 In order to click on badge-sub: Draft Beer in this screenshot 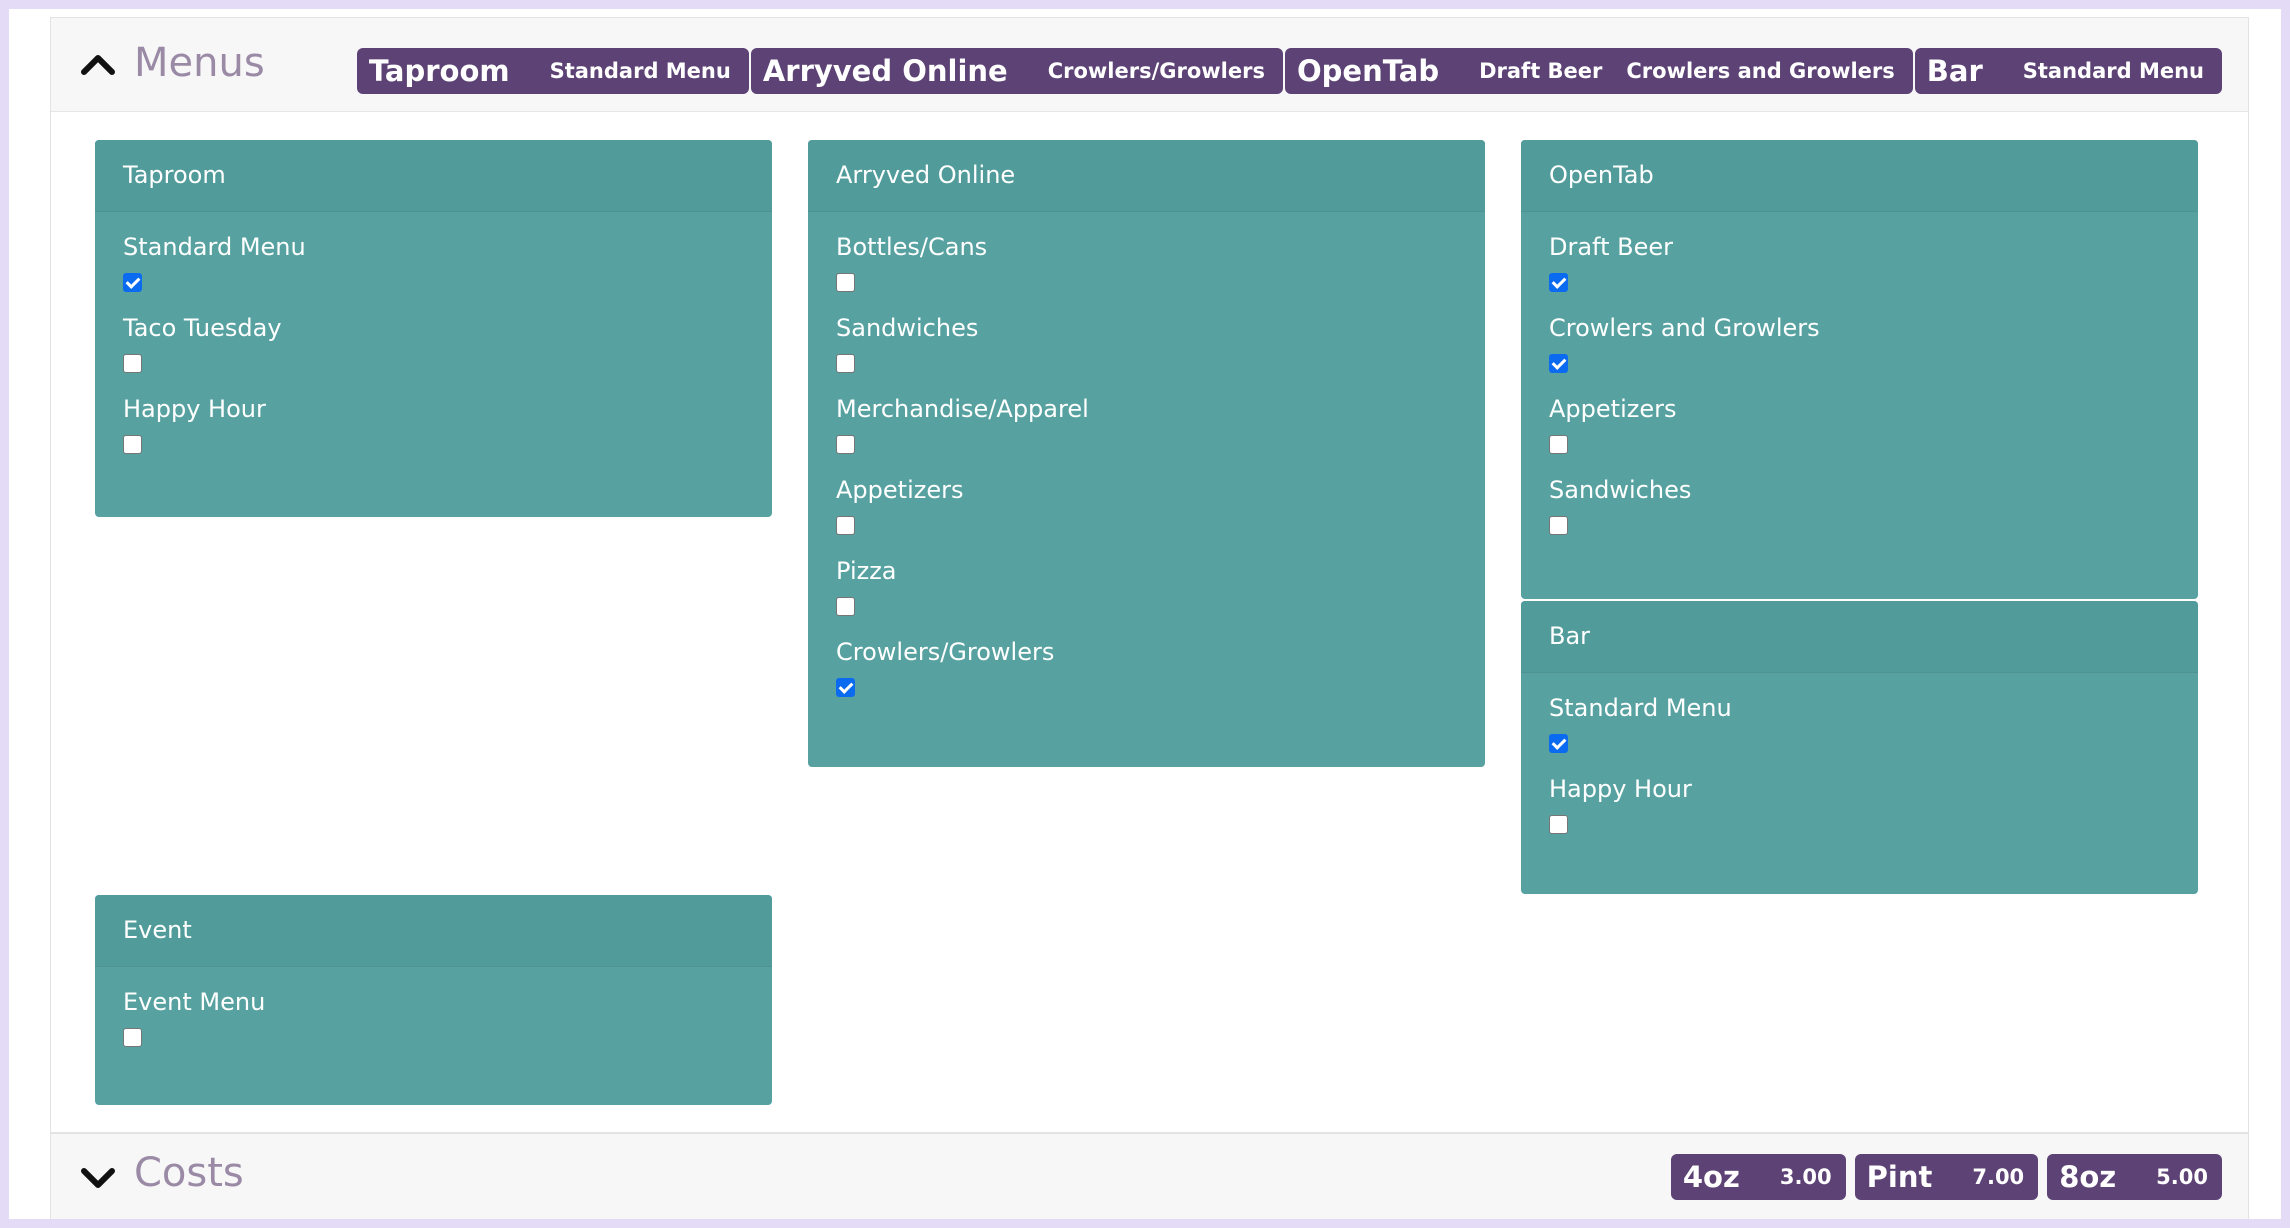, I will do `click(1541, 71)`.